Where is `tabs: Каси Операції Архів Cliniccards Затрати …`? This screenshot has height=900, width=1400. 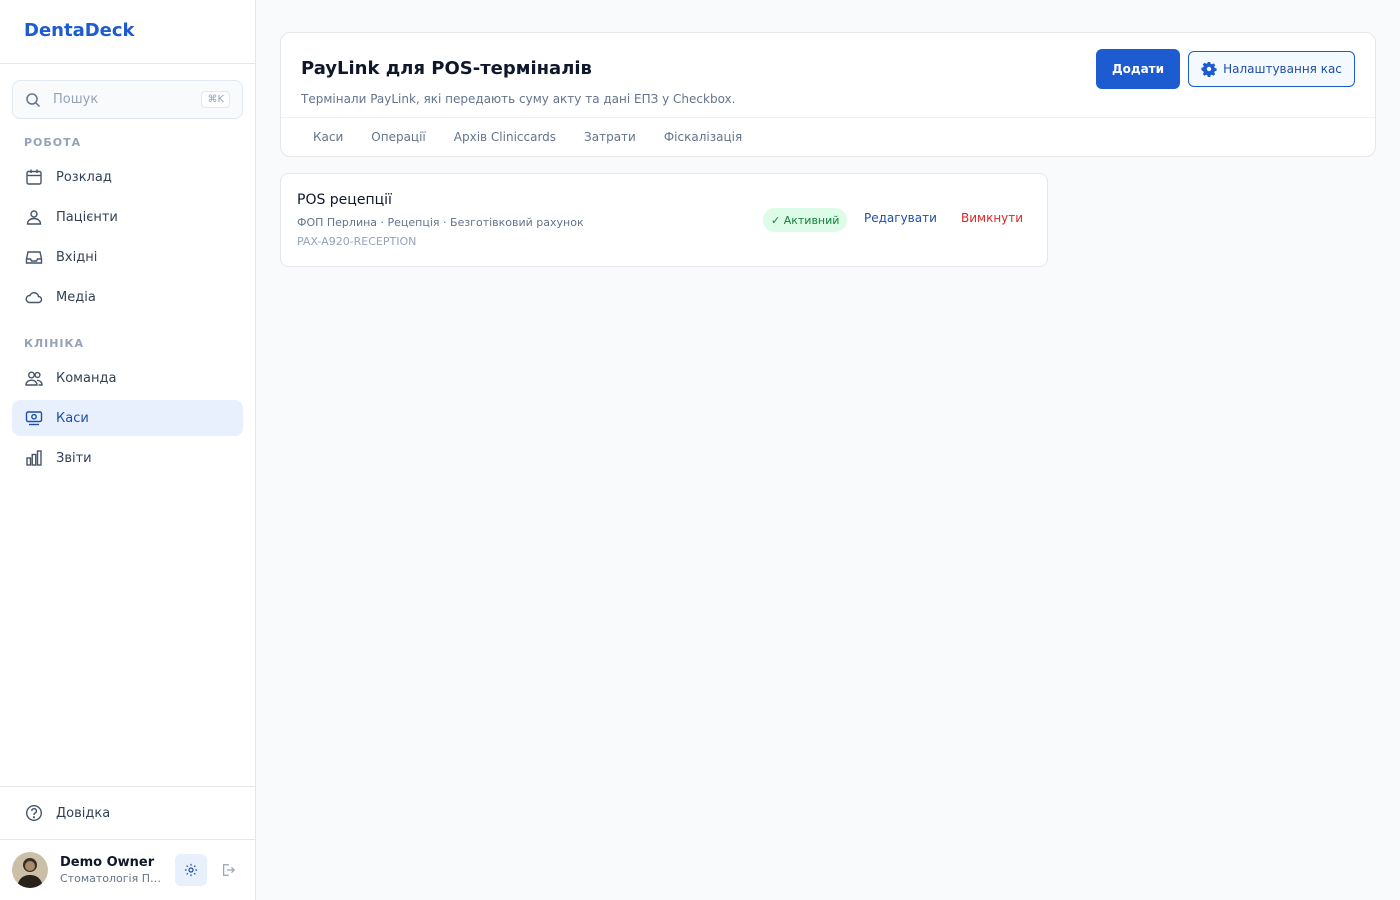 tabs: Каси Операції Архів Cliniccards Затрати … is located at coordinates (527, 137).